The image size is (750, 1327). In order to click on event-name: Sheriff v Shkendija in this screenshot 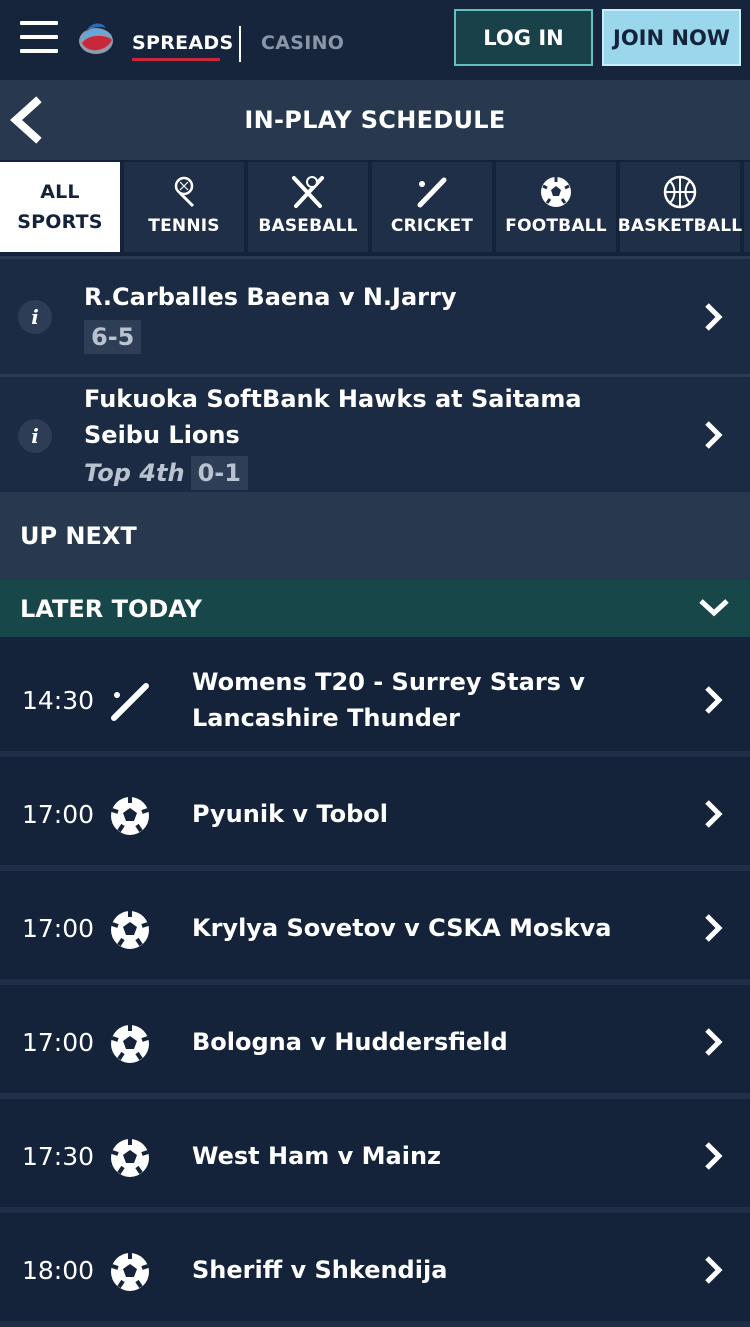, I will do `click(320, 1270)`.